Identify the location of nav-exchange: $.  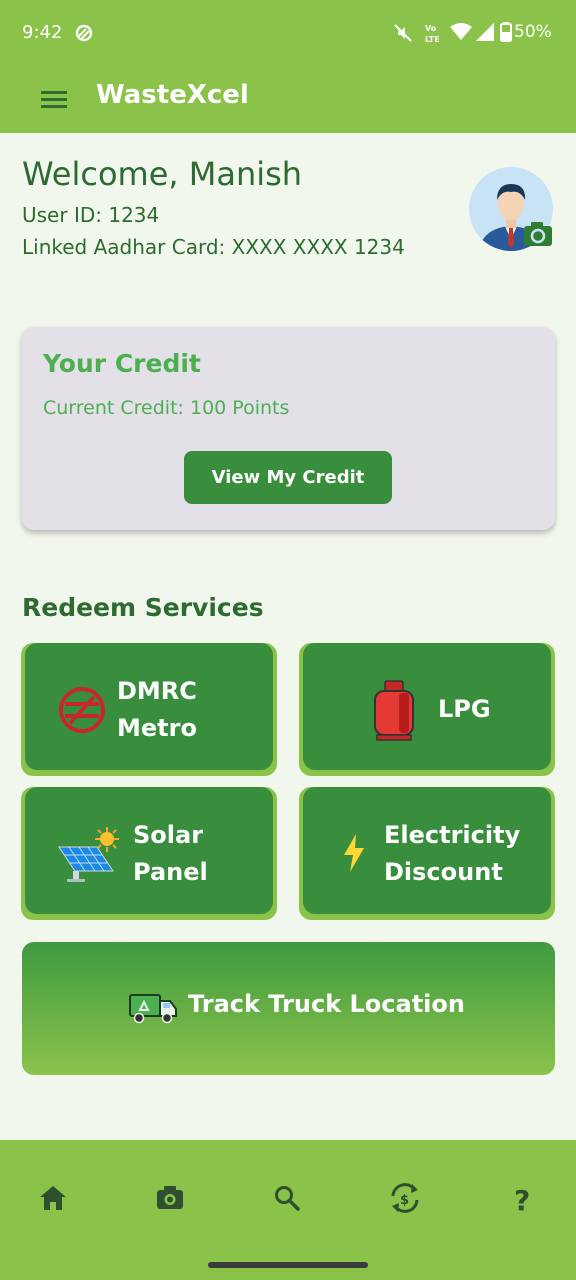
(405, 1198).